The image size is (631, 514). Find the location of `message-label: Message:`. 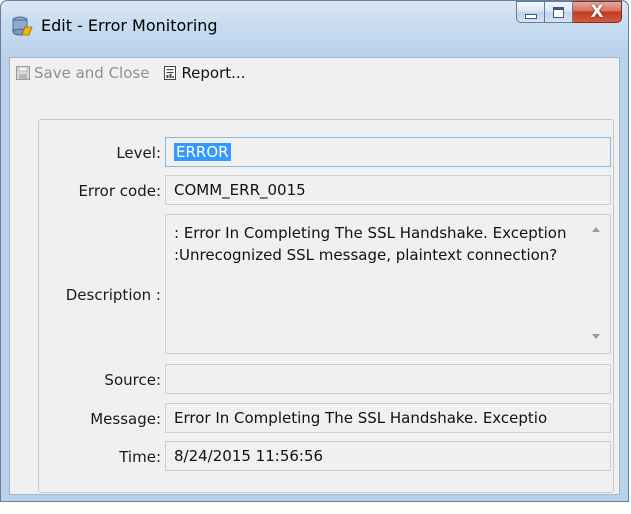

message-label: Message: is located at coordinates (125, 419).